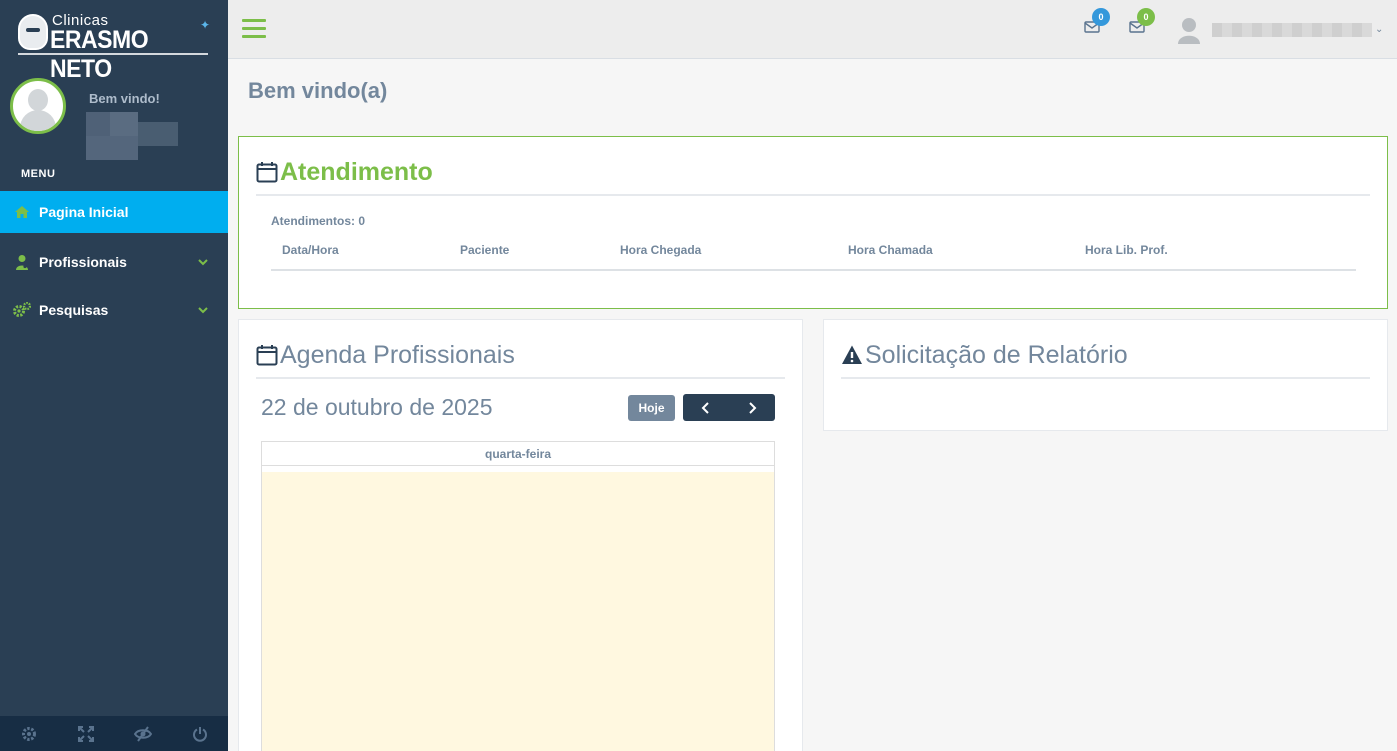 This screenshot has height=751, width=1397. What do you see at coordinates (660, 250) in the screenshot?
I see `column-header: Hora Chegada` at bounding box center [660, 250].